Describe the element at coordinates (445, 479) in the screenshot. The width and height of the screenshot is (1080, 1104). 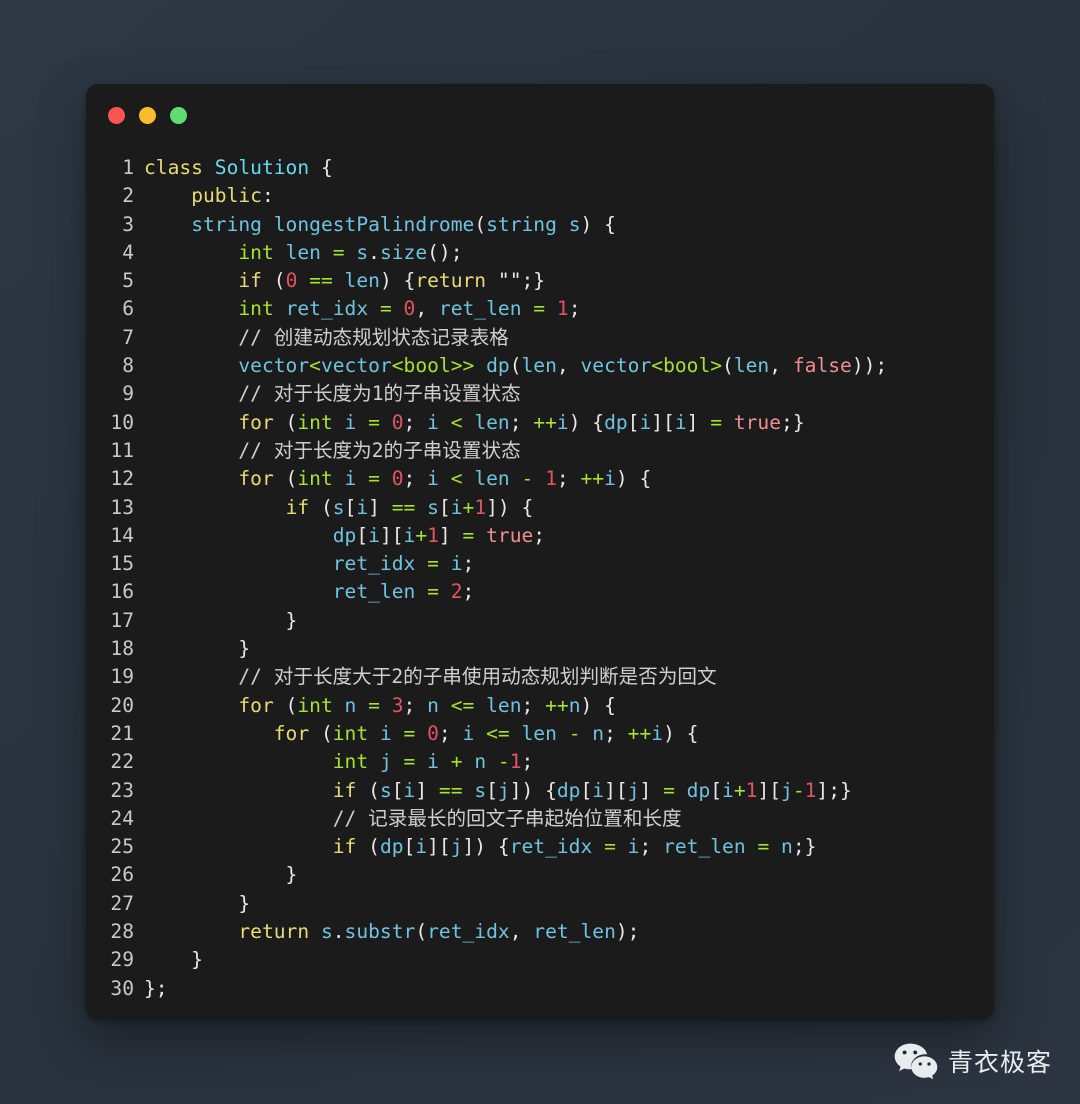
I see `code-line-text: for (int i = 0; i < len - 1; ++i) {` at that location.